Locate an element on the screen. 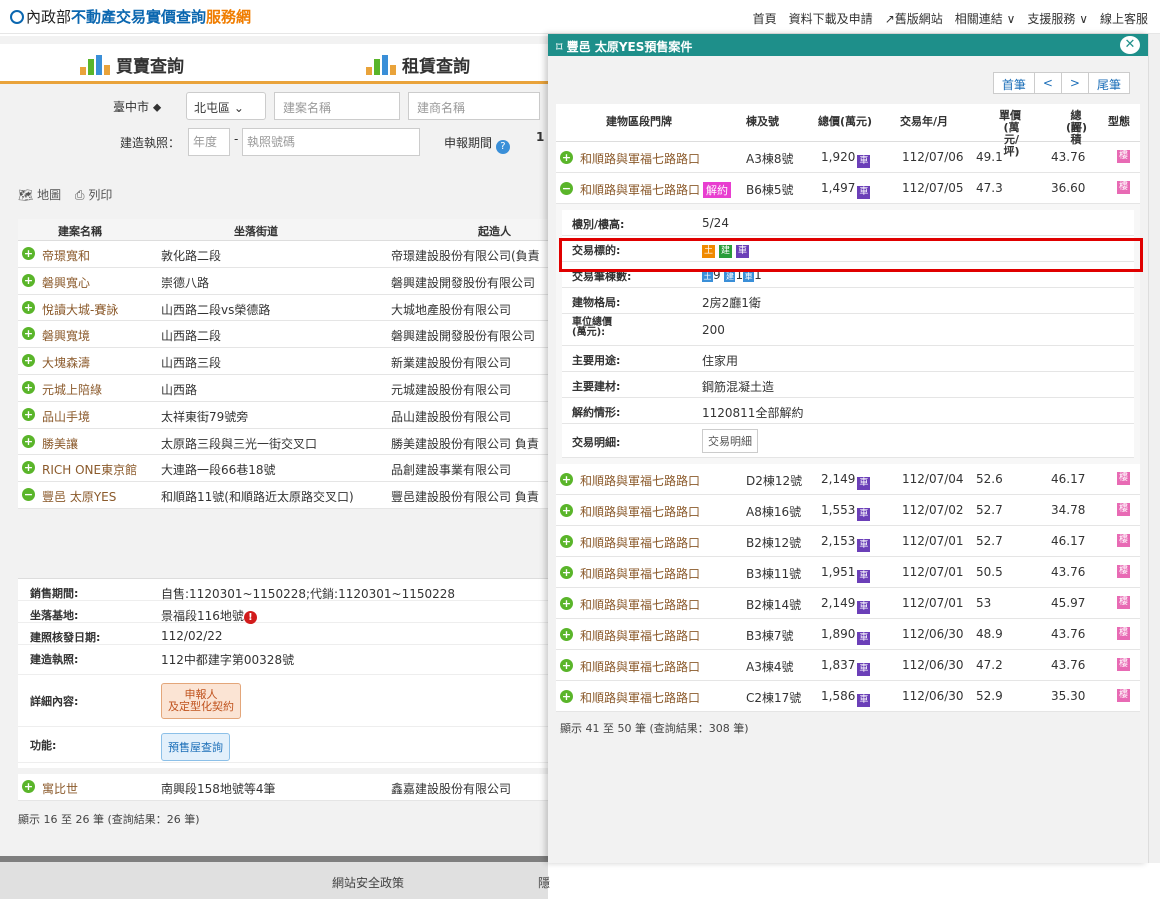 The width and height of the screenshot is (1160, 899). table-row: + 和順路與軍福七路路口 B2棟14號 2,149 車 112/07/01 53 45.97 樓 is located at coordinates (848, 603).